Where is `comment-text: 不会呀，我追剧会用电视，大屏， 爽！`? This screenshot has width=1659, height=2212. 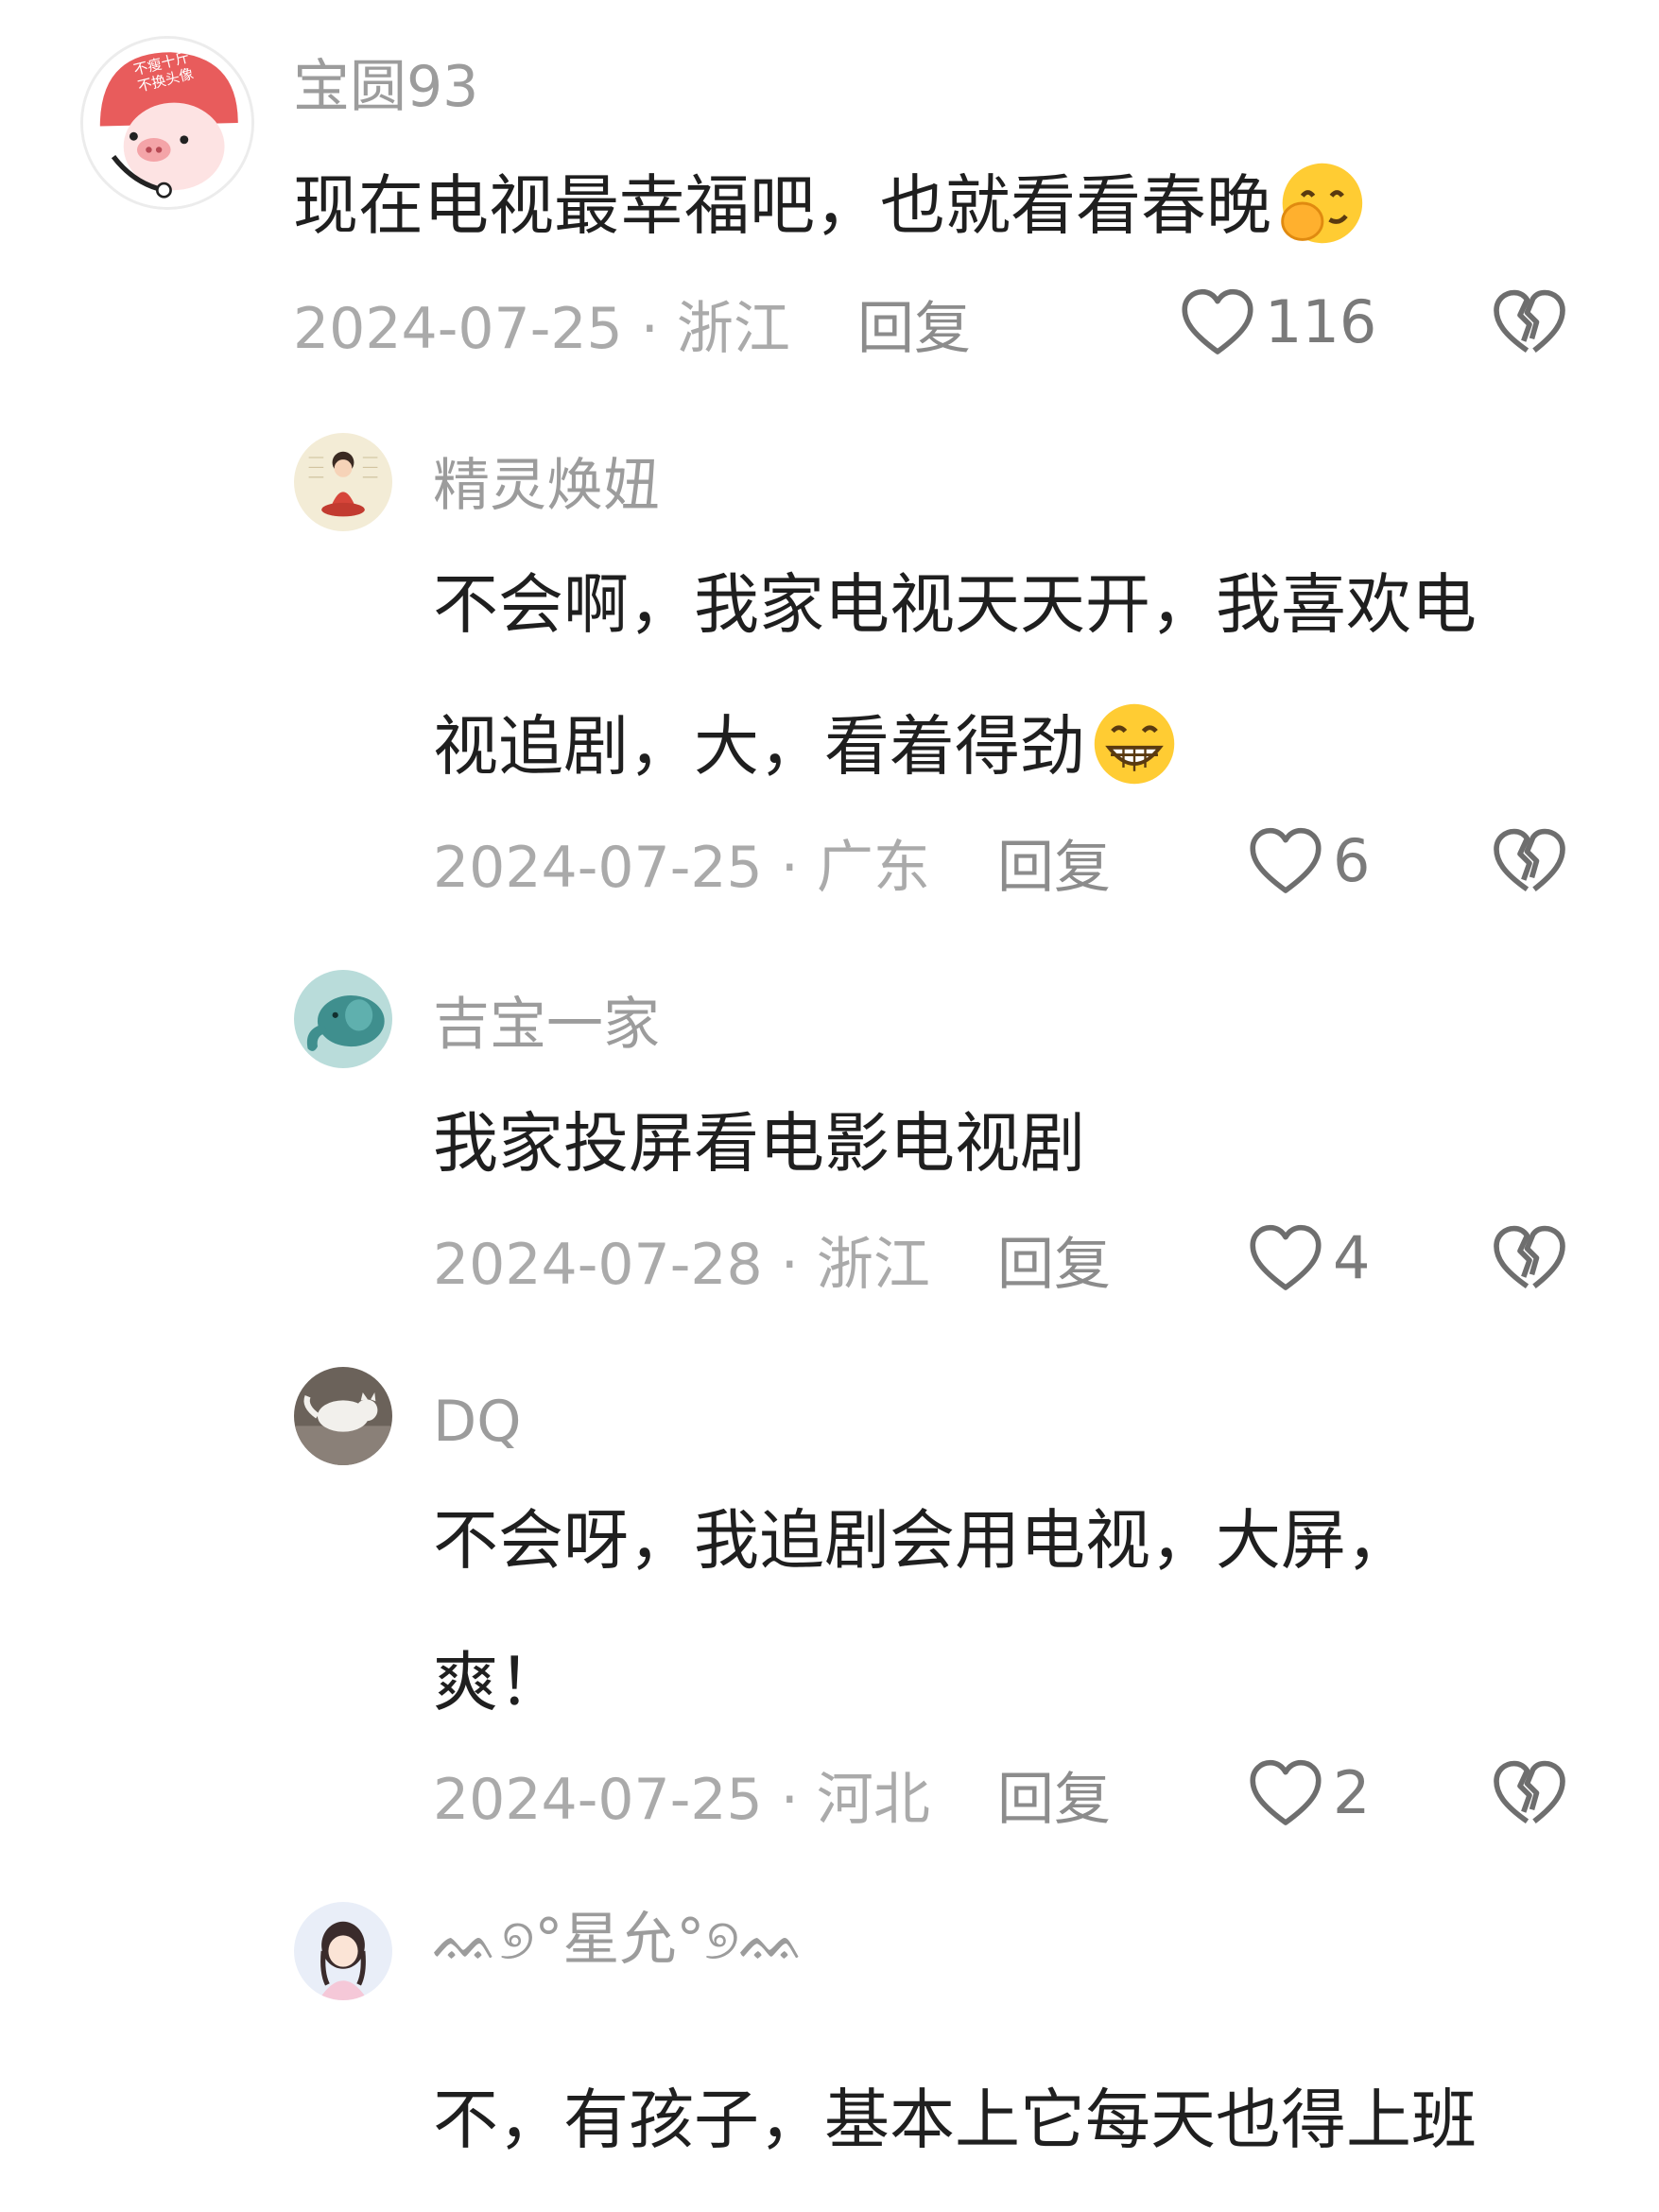
comment-text: 不会呀，我追剧会用电视，大屏， 爽！ is located at coordinates (922, 1612).